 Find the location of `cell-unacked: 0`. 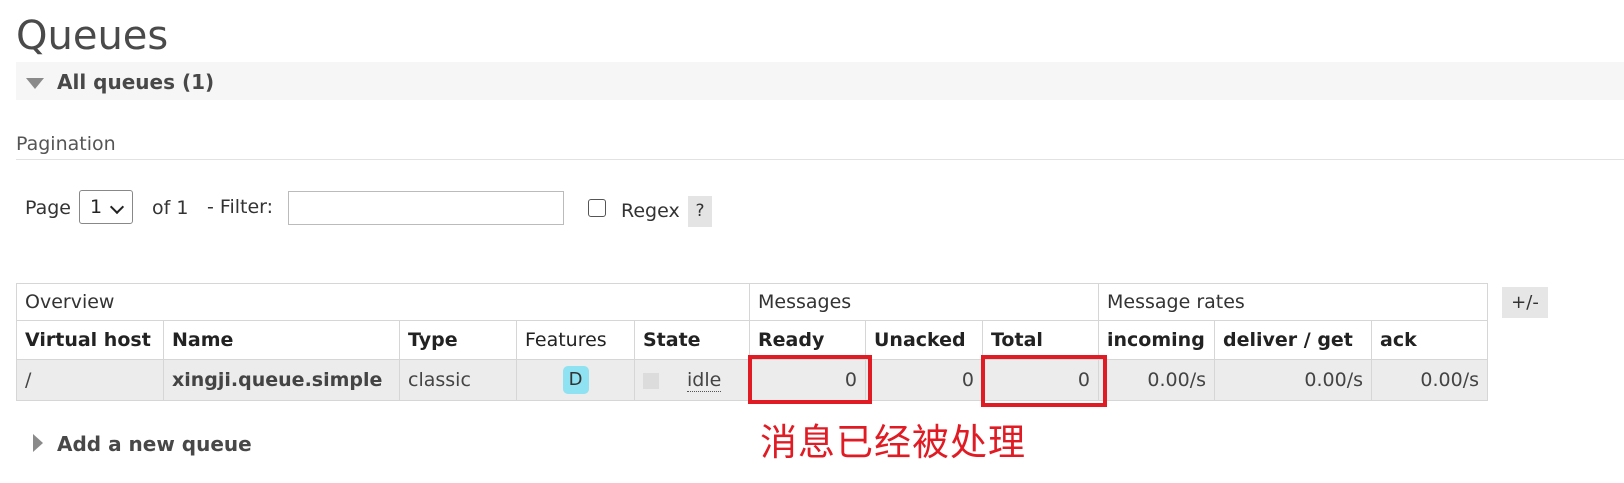

cell-unacked: 0 is located at coordinates (924, 380).